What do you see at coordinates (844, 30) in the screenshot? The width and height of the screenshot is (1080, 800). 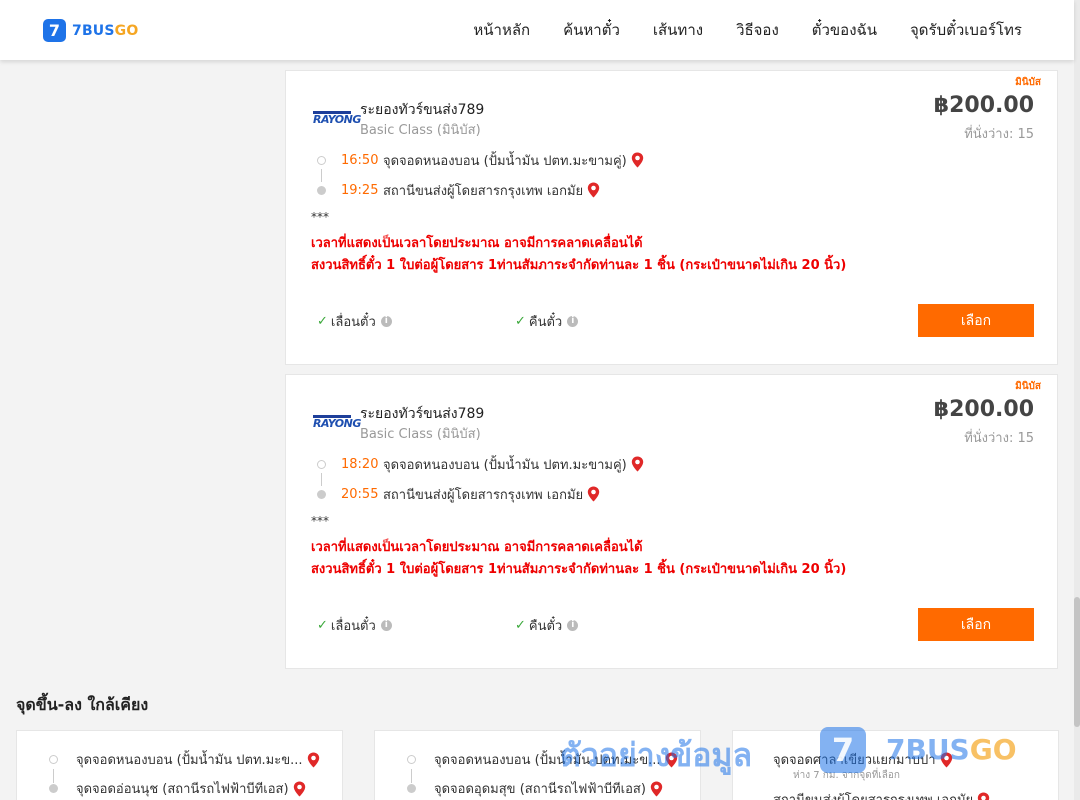 I see `nav-my-tickets: ตั๋วของฉัน` at bounding box center [844, 30].